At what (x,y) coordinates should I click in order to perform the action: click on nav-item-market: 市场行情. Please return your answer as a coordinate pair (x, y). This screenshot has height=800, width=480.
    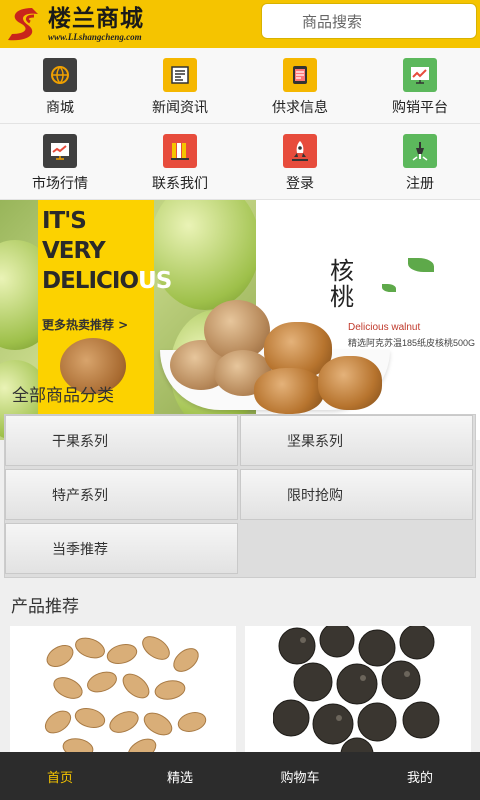
    Looking at the image, I should click on (60, 161).